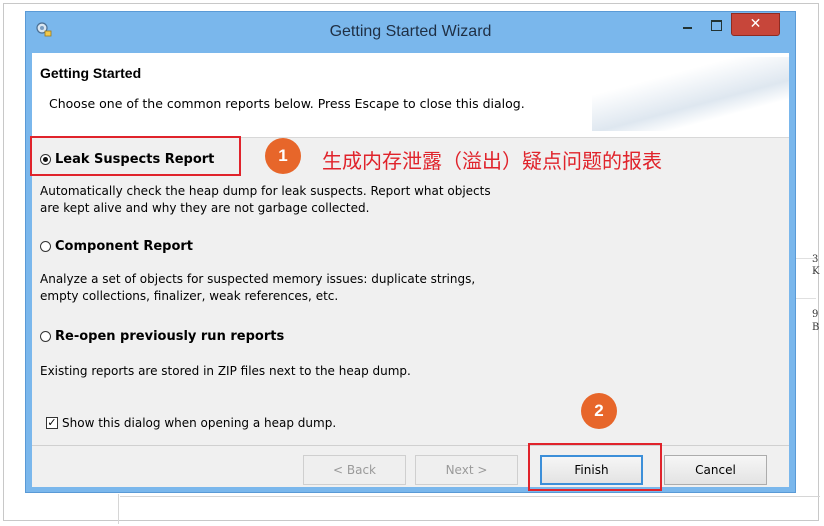  Describe the element at coordinates (816, 327) in the screenshot. I see `background-text: B` at that location.